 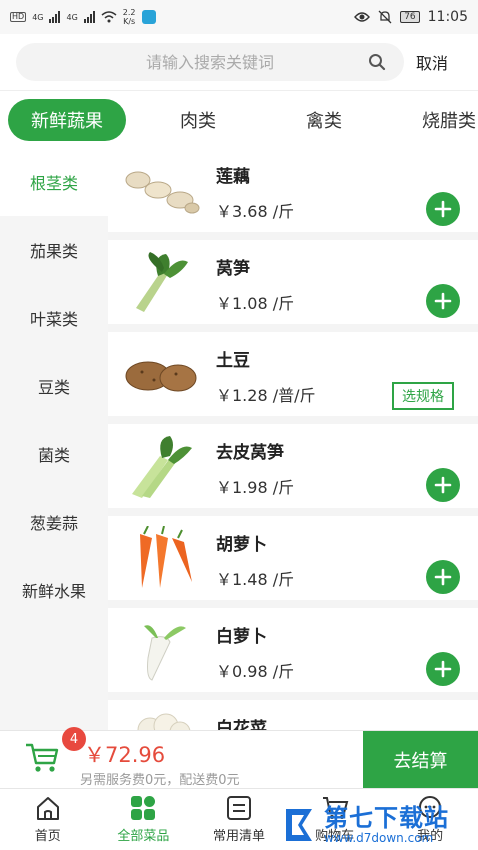 I want to click on white-radish-image, so click(x=165, y=653).